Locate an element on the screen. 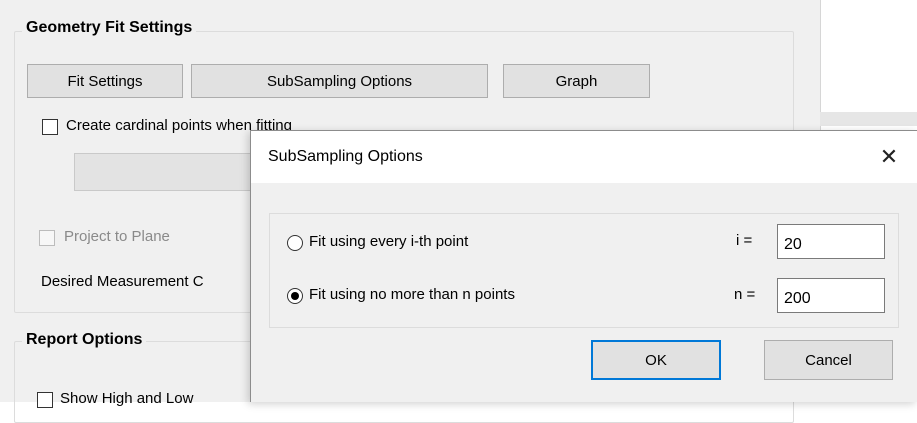 The image size is (917, 423). dialog-title: SubSampling Options is located at coordinates (345, 156).